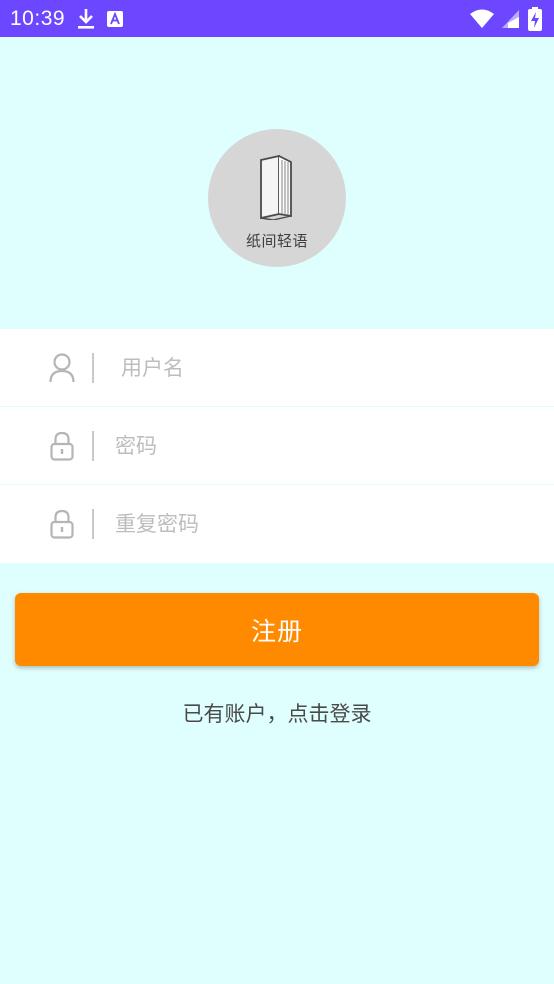 The width and height of the screenshot is (554, 984). What do you see at coordinates (67, 18) in the screenshot?
I see `status-left: 10:39` at bounding box center [67, 18].